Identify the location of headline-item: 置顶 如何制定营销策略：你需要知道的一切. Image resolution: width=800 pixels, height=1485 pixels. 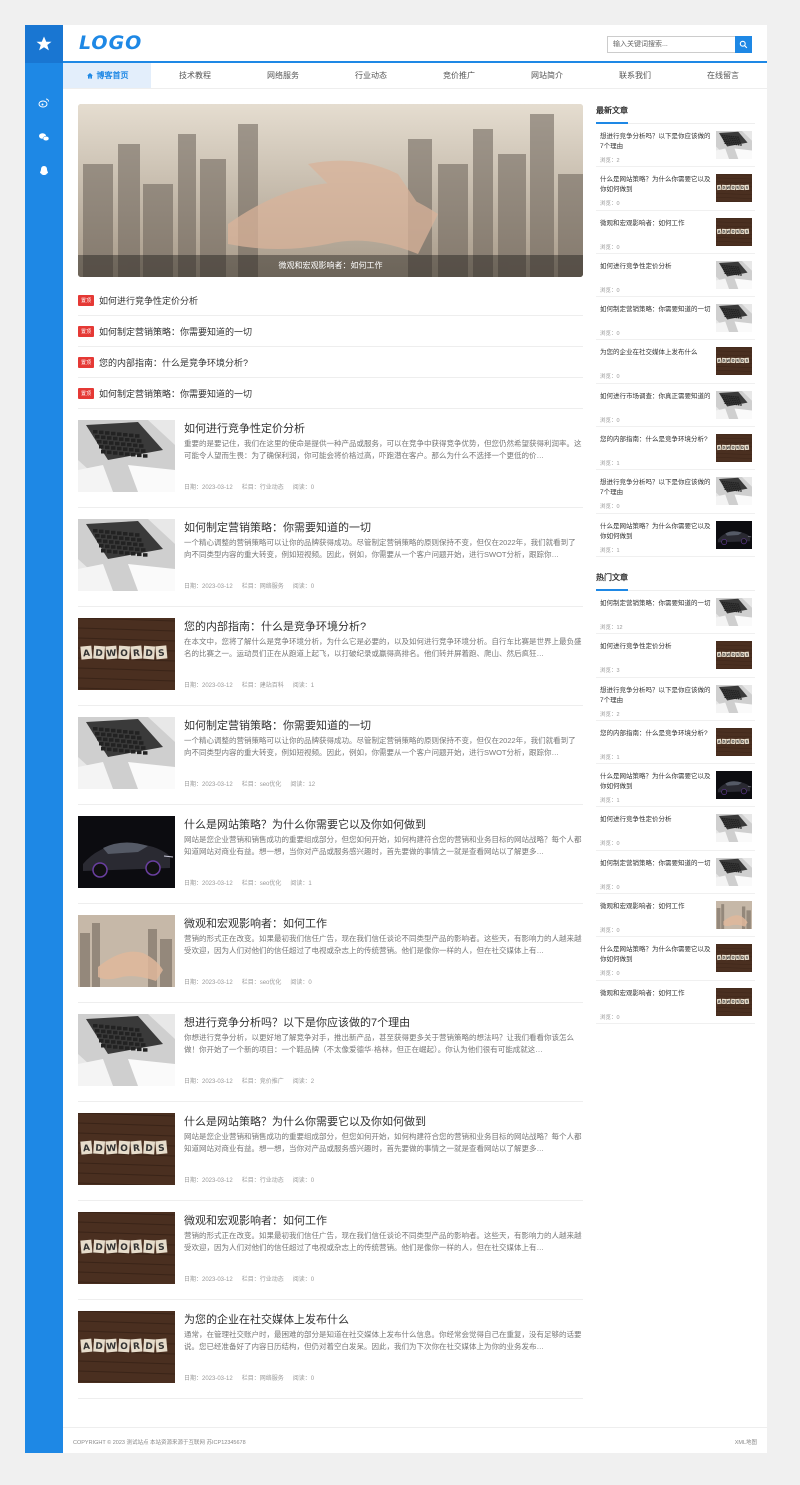
(330, 393).